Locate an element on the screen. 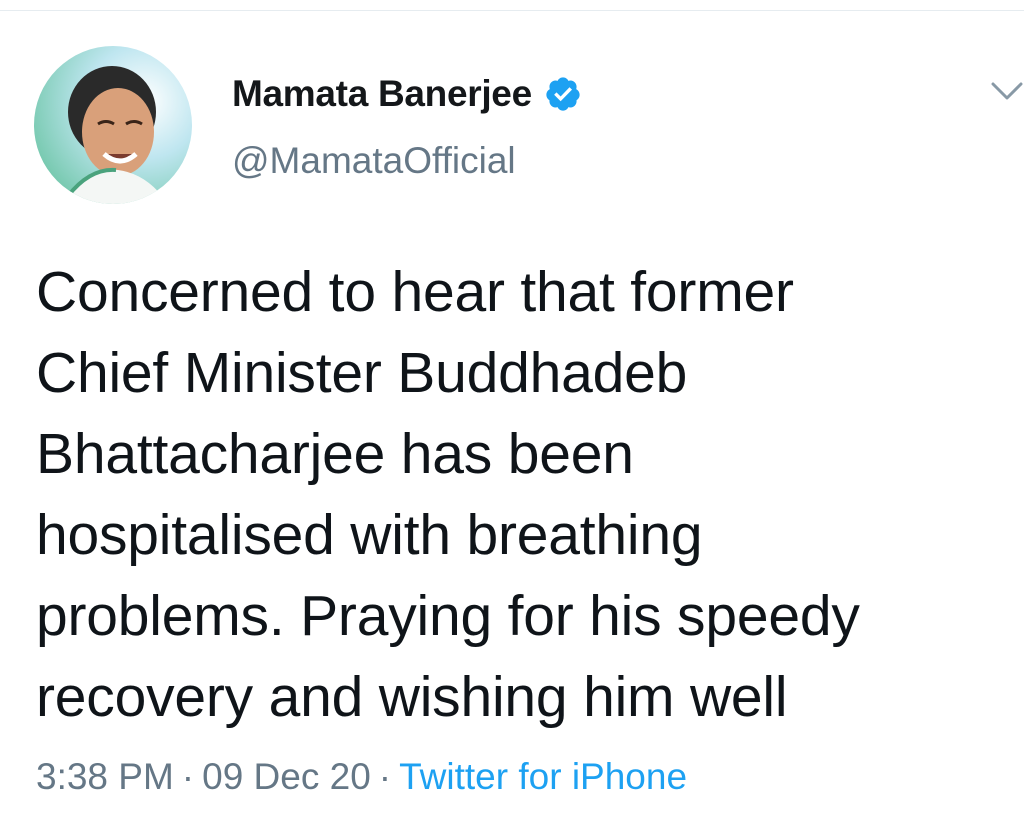 The height and width of the screenshot is (833, 1024). author-name-row: Mamata Banerjee is located at coordinates (407, 94).